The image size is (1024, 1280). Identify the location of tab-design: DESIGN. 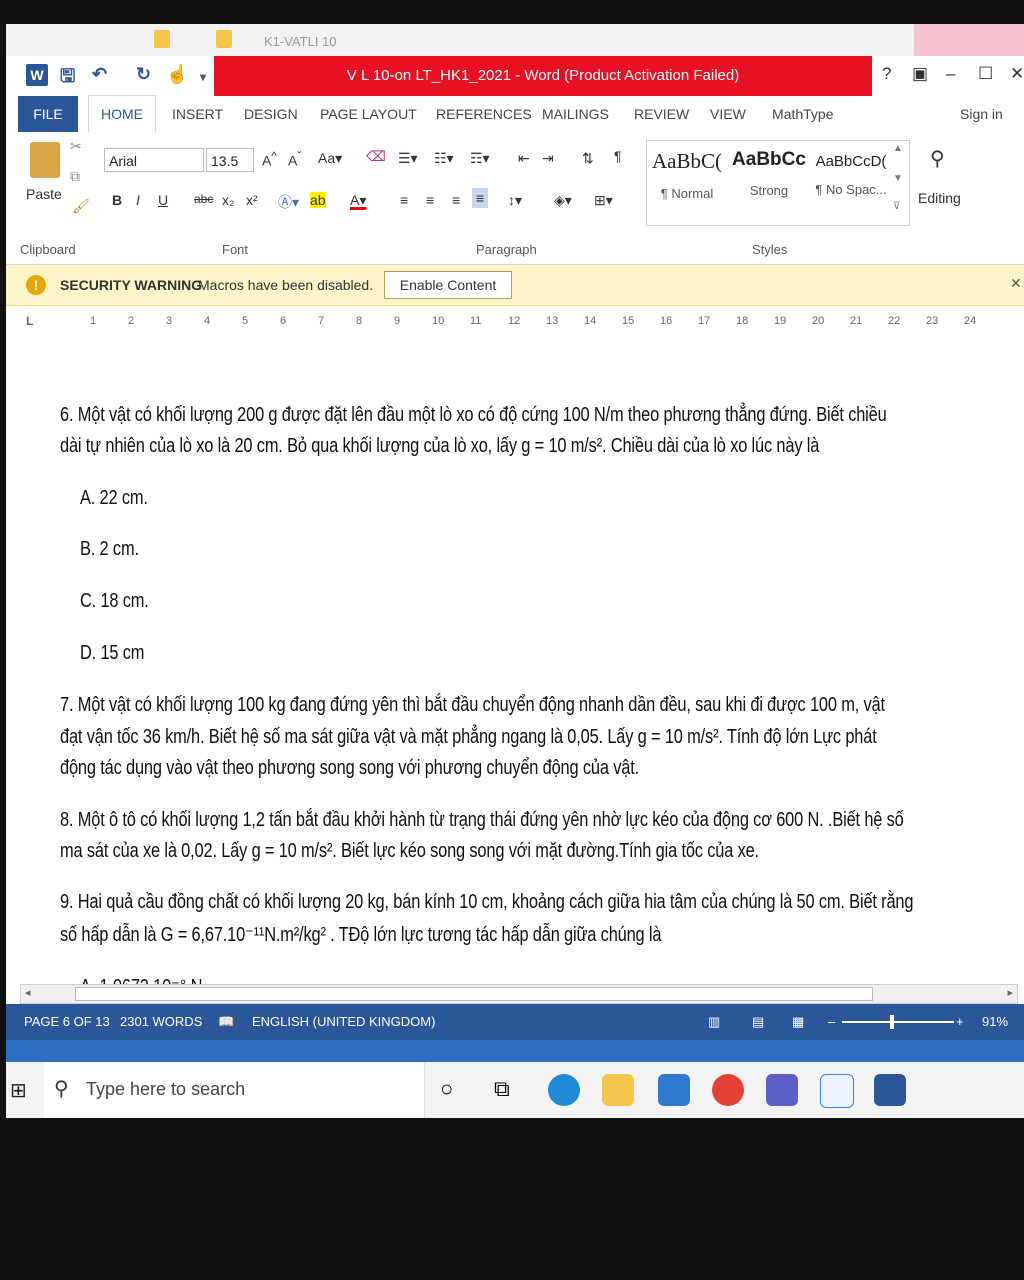
(271, 114).